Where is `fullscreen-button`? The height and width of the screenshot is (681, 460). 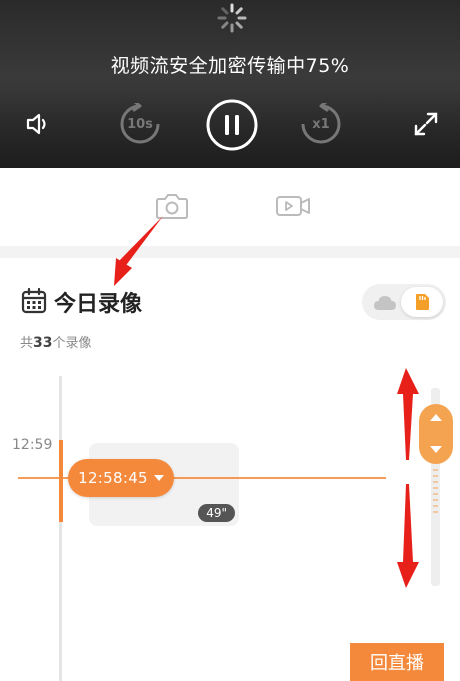 fullscreen-button is located at coordinates (426, 124).